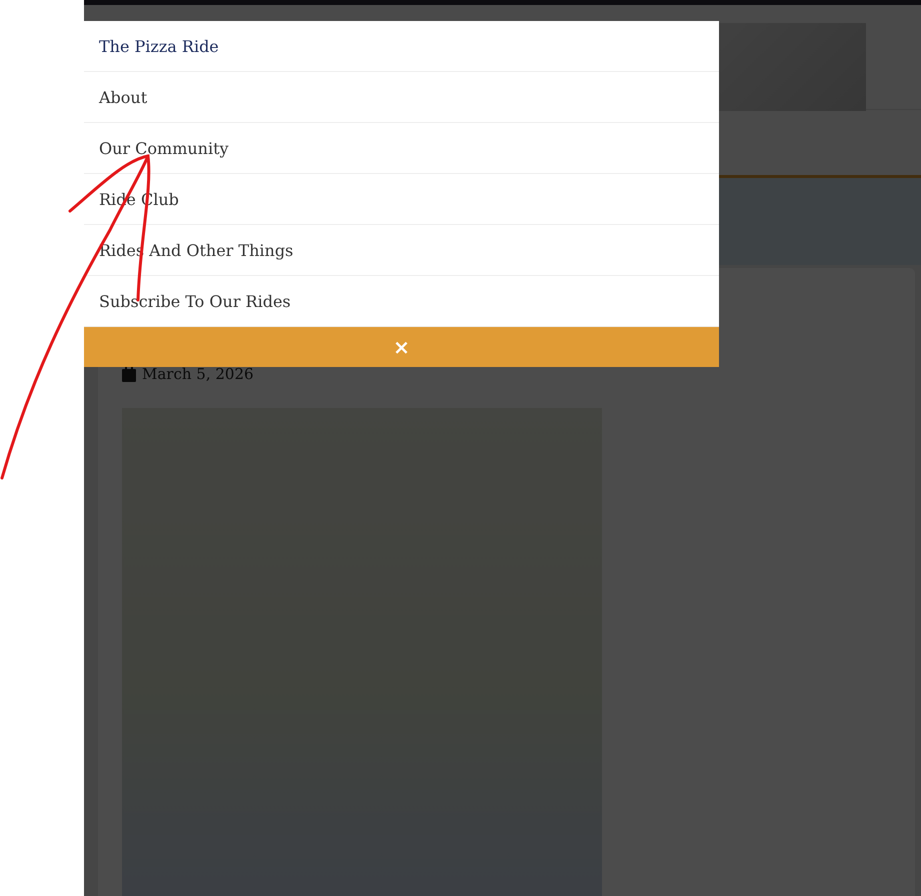 The height and width of the screenshot is (896, 921). What do you see at coordinates (401, 46) in the screenshot?
I see `menu-item: The Pizza Ride` at bounding box center [401, 46].